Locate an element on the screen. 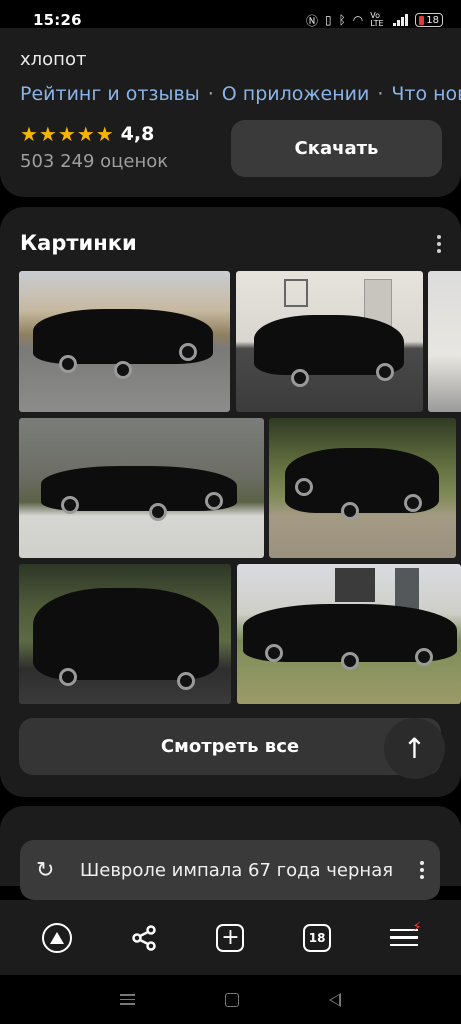 The width and height of the screenshot is (461, 1024). bottom-toolbar: + 18 ⚡ is located at coordinates (230, 937).